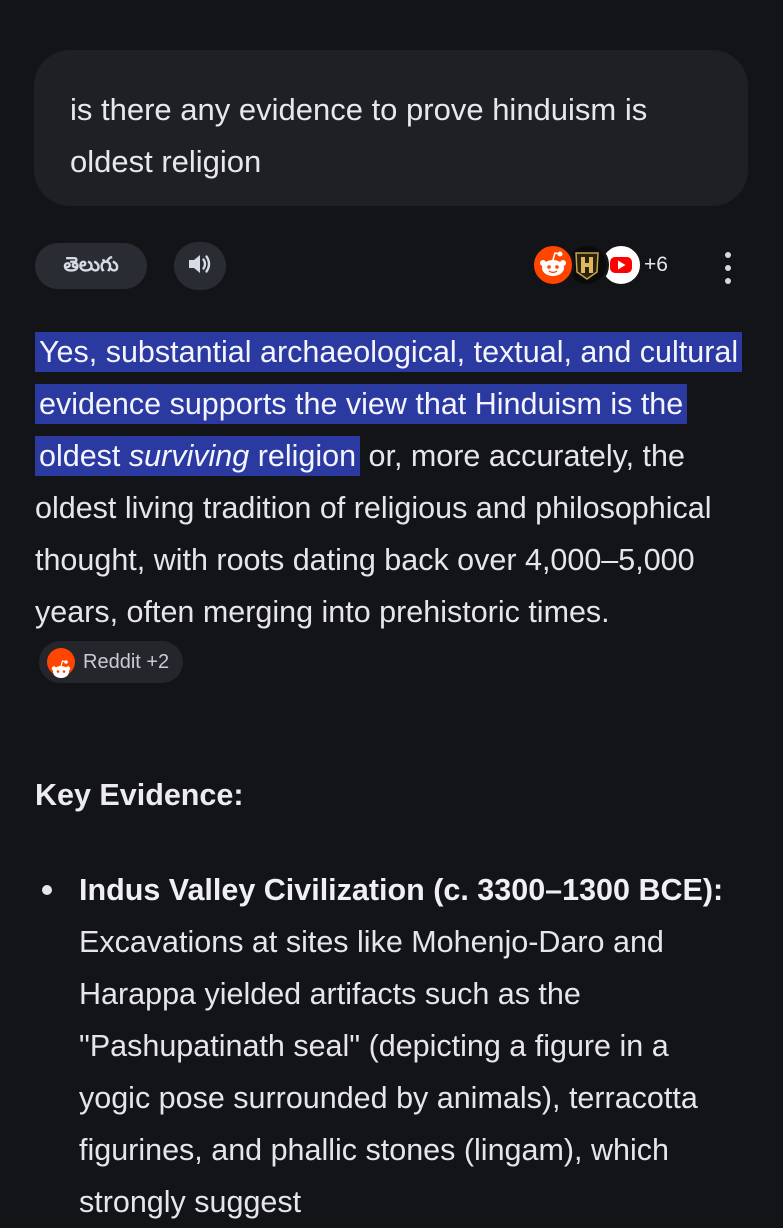 The width and height of the screenshot is (783, 1228). What do you see at coordinates (47, 890) in the screenshot?
I see `bullet-icon` at bounding box center [47, 890].